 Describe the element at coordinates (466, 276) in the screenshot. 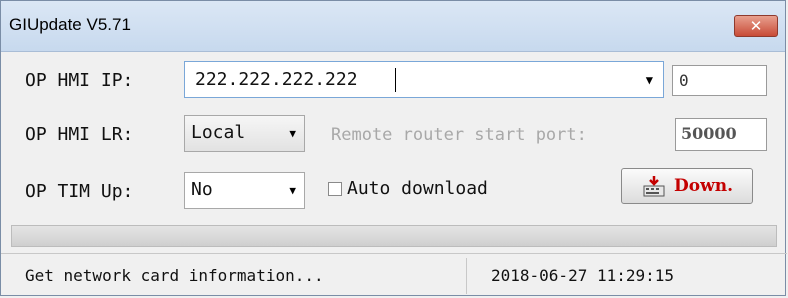

I see `status-divider` at that location.